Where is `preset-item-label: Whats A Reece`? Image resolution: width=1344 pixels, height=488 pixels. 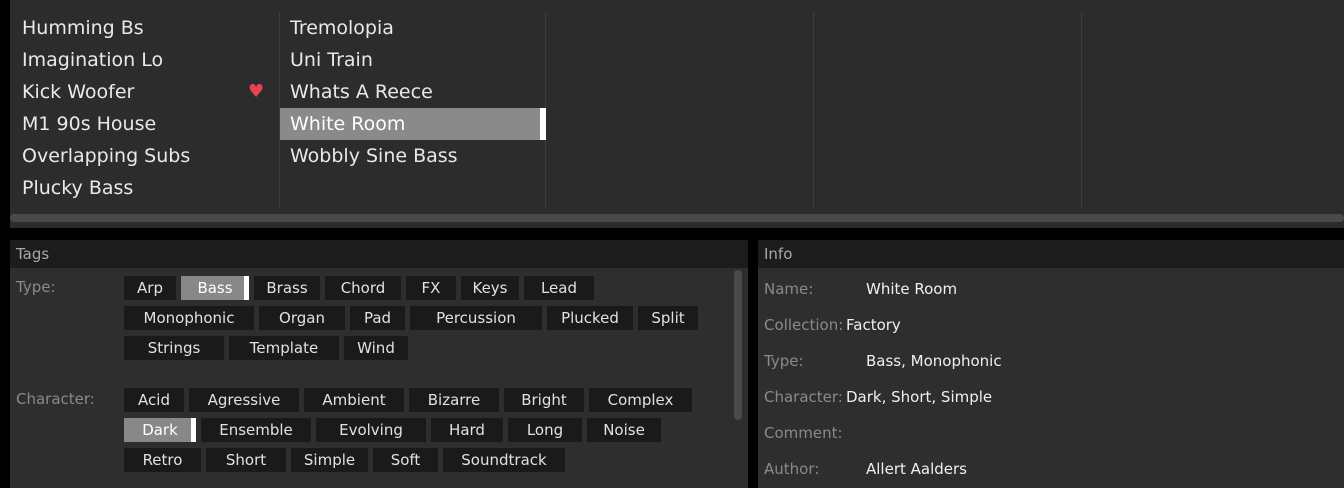
preset-item-label: Whats A Reece is located at coordinates (361, 92).